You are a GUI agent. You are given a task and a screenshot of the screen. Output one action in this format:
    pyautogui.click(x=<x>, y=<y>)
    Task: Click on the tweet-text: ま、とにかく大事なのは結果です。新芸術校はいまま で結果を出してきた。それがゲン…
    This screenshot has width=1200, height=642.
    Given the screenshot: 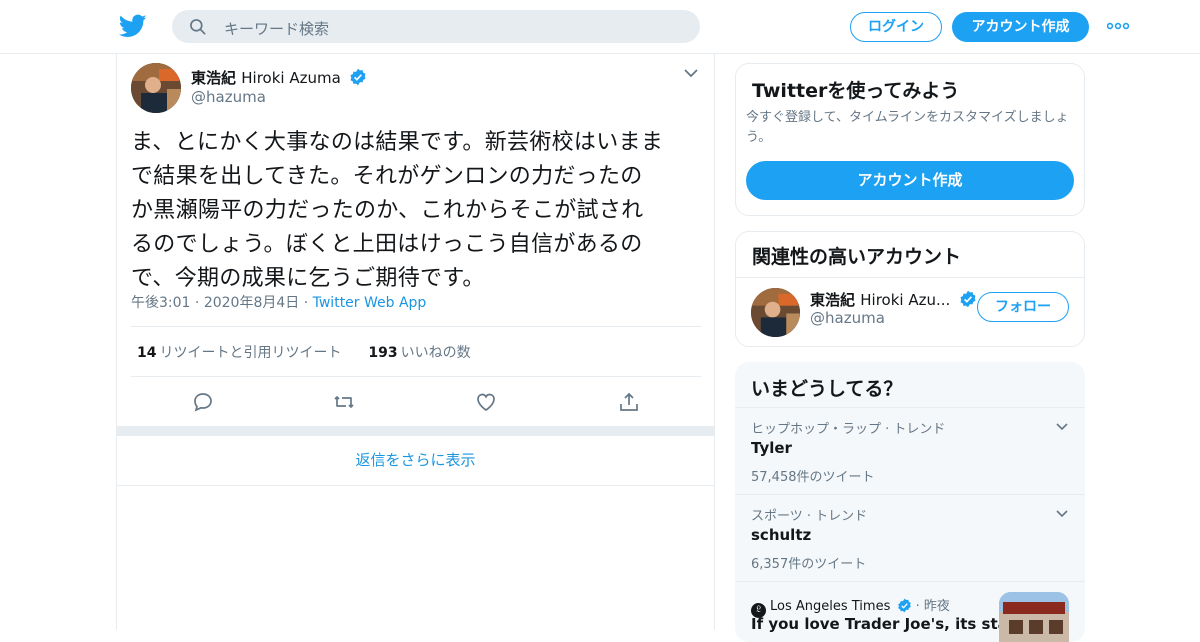 What is the action you would take?
    pyautogui.click(x=418, y=211)
    